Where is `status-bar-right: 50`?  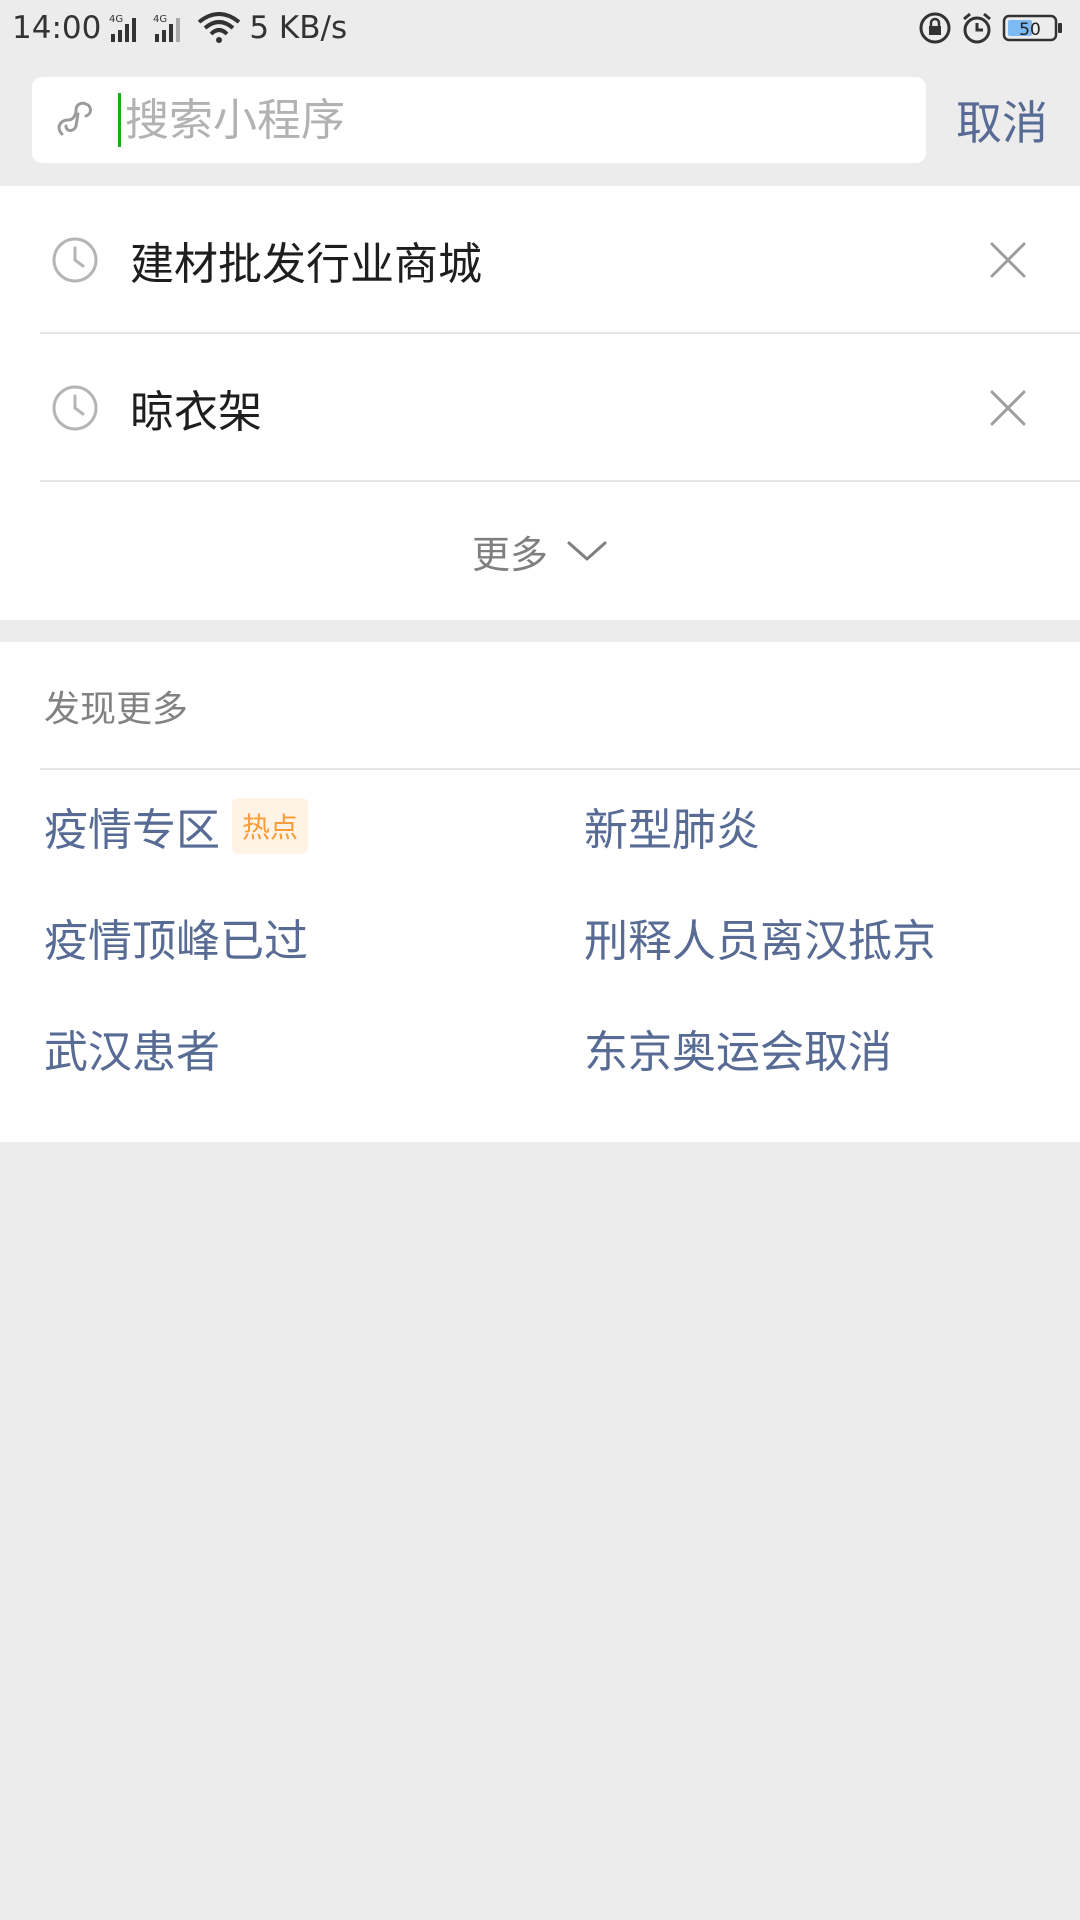 status-bar-right: 50 is located at coordinates (991, 28).